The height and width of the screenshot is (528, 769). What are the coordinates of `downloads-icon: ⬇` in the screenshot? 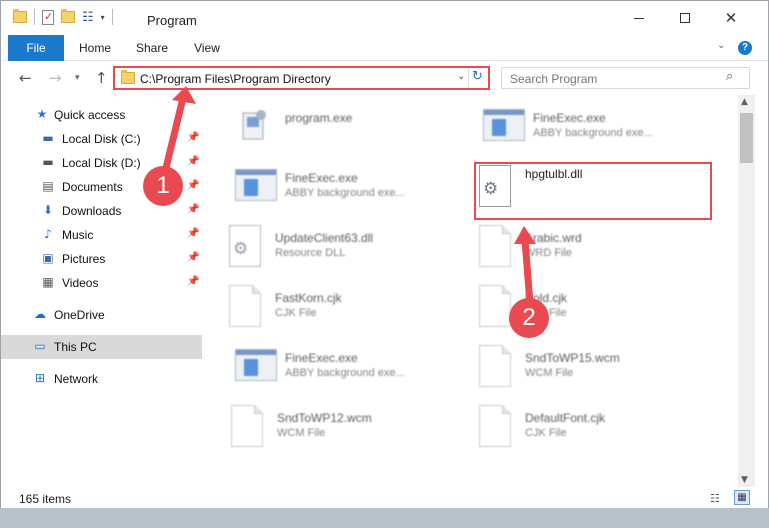 It's located at (48, 210).